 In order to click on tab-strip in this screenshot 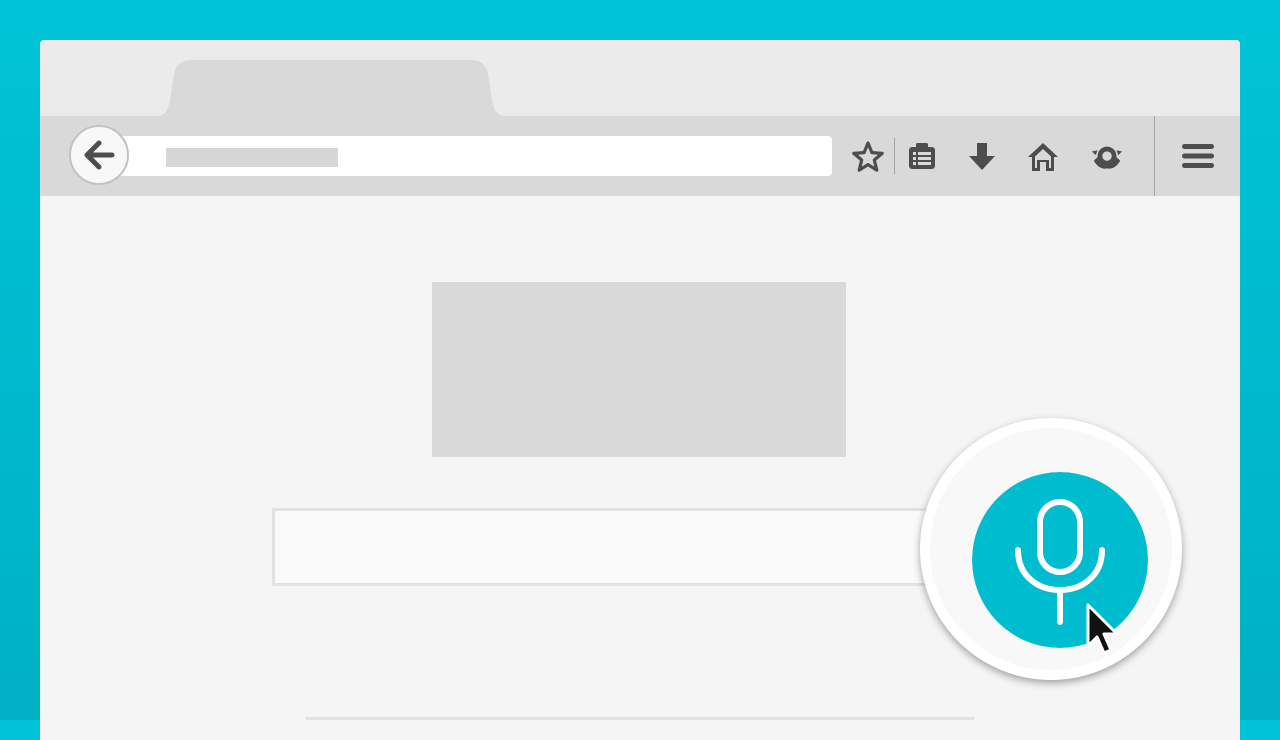, I will do `click(640, 80)`.